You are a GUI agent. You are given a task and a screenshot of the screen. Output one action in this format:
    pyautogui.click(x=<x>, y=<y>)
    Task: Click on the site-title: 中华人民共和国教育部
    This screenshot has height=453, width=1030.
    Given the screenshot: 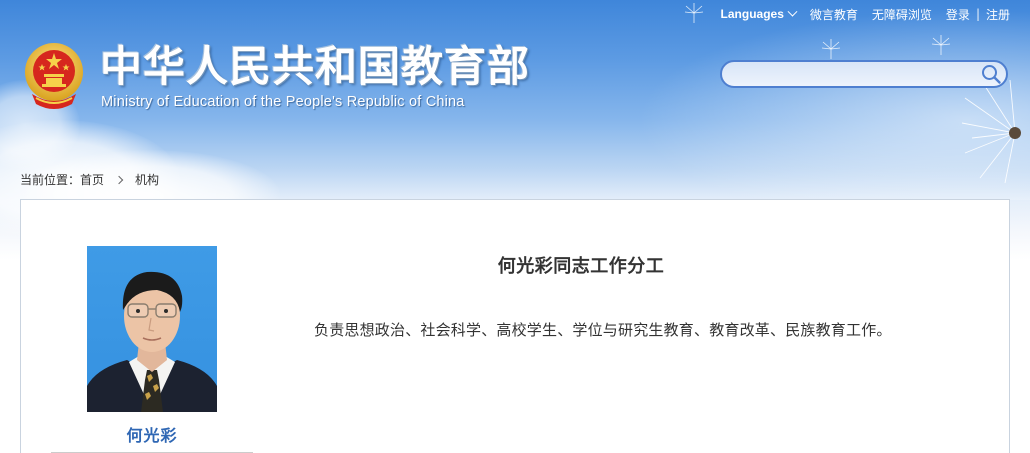 What is the action you would take?
    pyautogui.click(x=315, y=67)
    